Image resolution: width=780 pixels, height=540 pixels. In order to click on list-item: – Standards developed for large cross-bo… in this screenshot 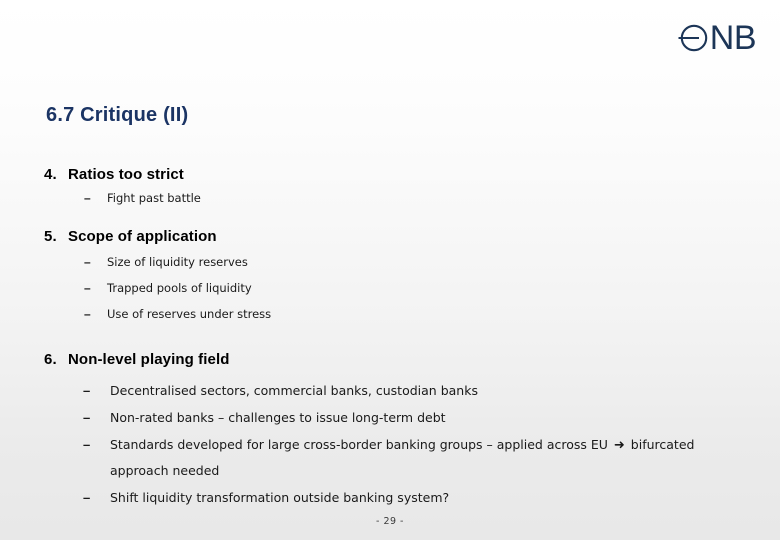, I will do `click(392, 457)`.